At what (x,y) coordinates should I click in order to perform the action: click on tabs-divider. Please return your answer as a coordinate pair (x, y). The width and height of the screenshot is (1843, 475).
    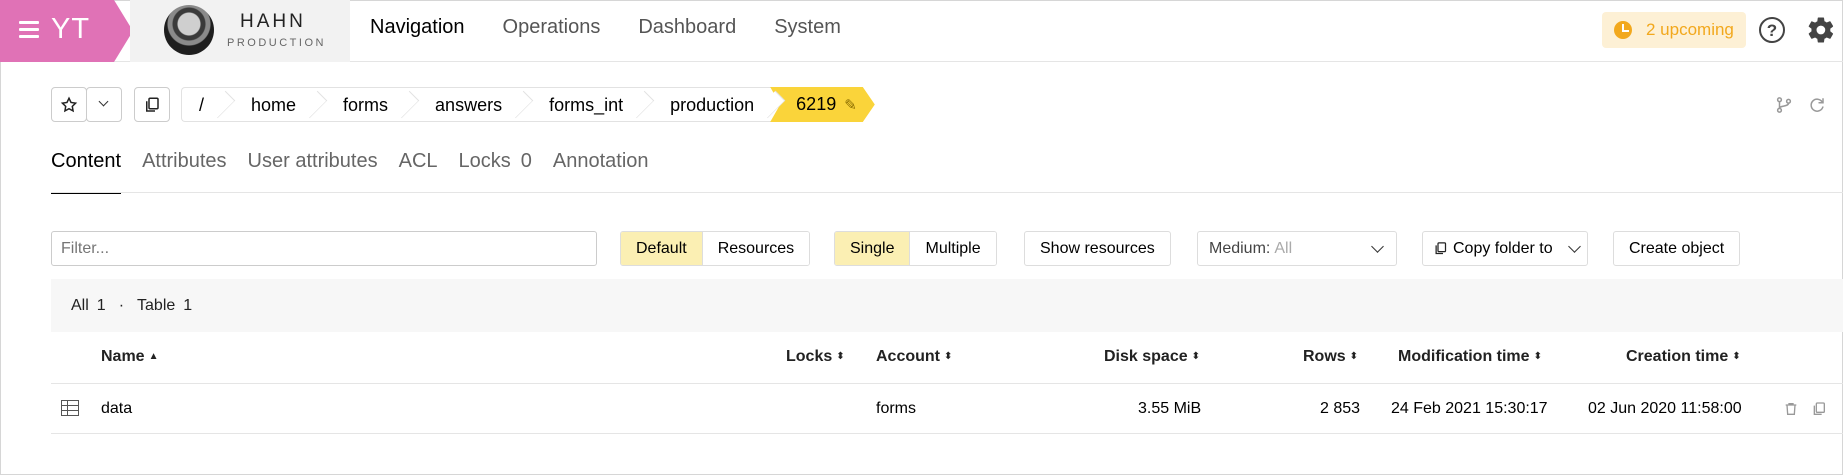
    Looking at the image, I should click on (947, 192).